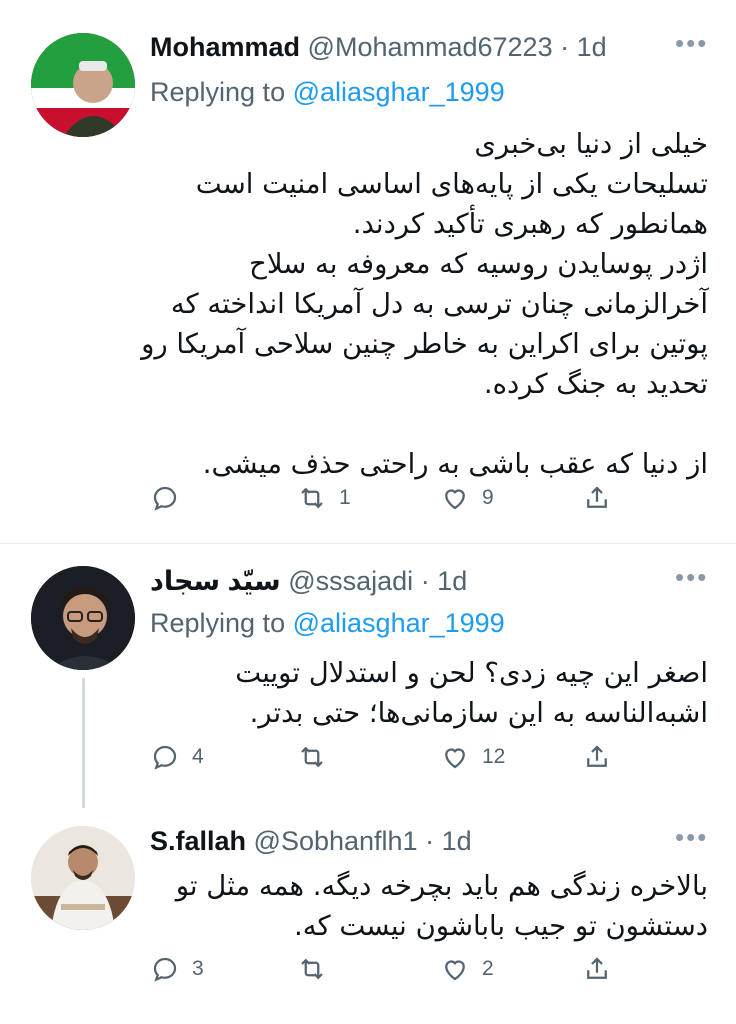  What do you see at coordinates (336, 841) in the screenshot?
I see `author-handle: @Sobhanflh1` at bounding box center [336, 841].